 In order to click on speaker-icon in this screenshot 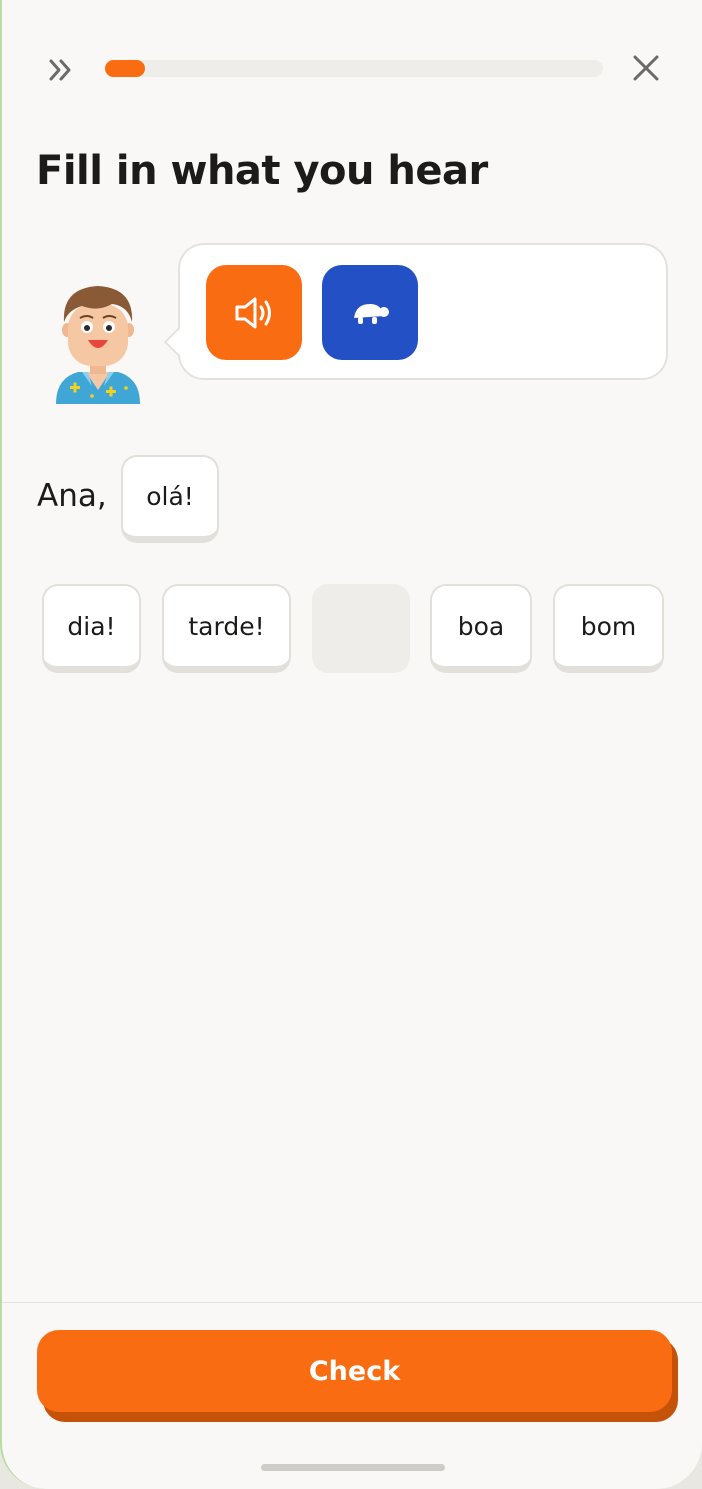, I will do `click(253, 312)`.